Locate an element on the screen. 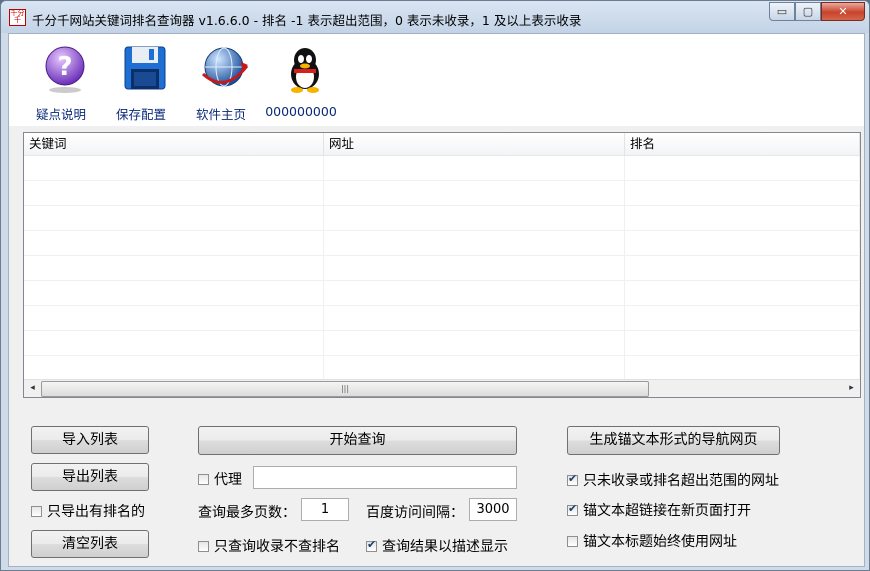  toolbar-help-button: ? 疑点说明 is located at coordinates (61, 82).